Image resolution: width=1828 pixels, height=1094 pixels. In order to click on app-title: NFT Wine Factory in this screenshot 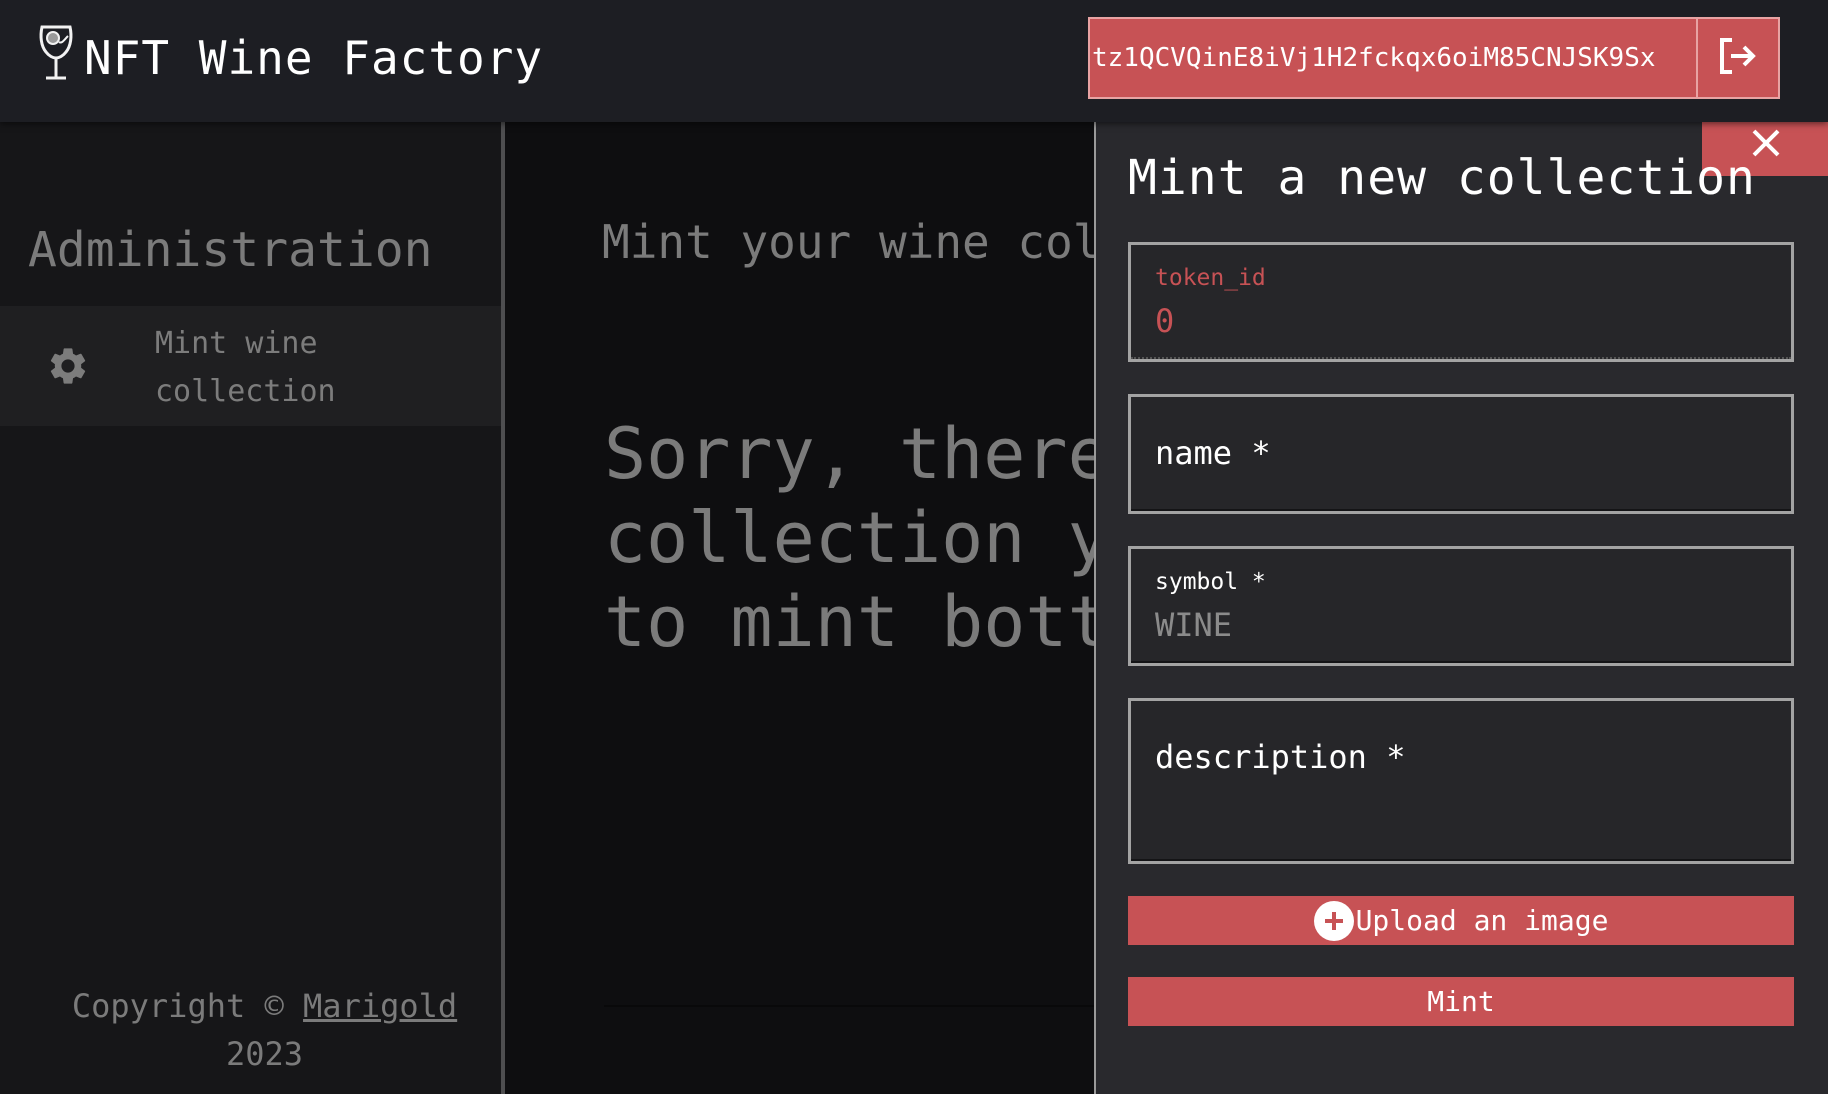, I will do `click(314, 58)`.